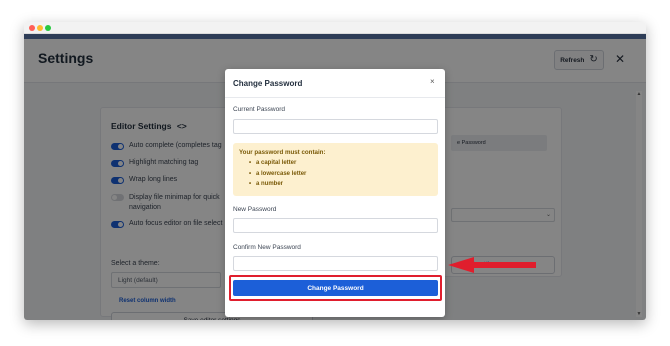 The height and width of the screenshot is (346, 670). I want to click on red-arrow-icon, so click(492, 265).